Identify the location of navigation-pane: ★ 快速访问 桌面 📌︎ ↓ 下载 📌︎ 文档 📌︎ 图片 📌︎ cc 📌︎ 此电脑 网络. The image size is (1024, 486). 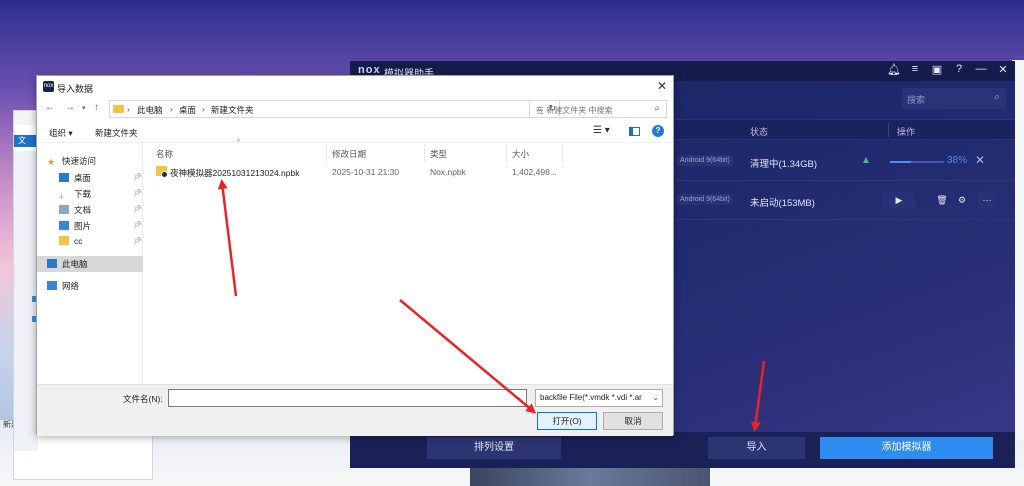
(90, 264).